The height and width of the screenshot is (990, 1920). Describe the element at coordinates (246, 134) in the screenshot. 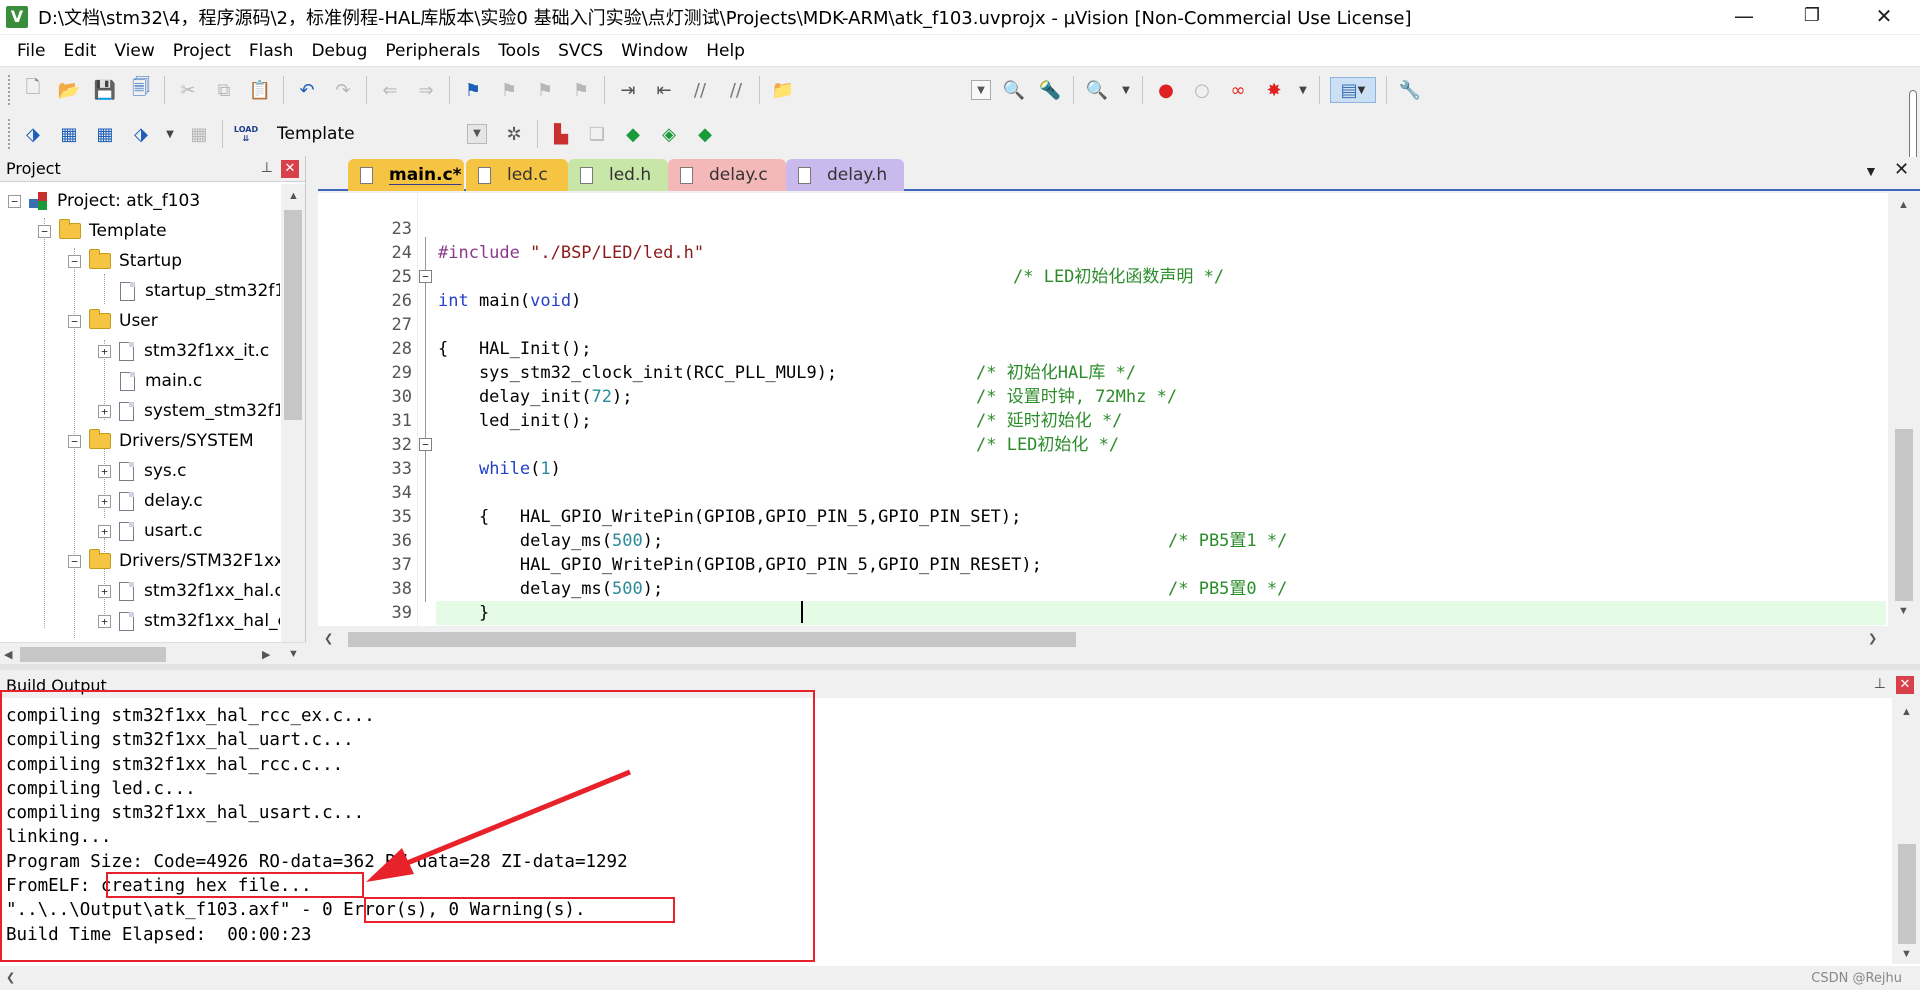

I see `download-icon: LOAD ⇊` at that location.